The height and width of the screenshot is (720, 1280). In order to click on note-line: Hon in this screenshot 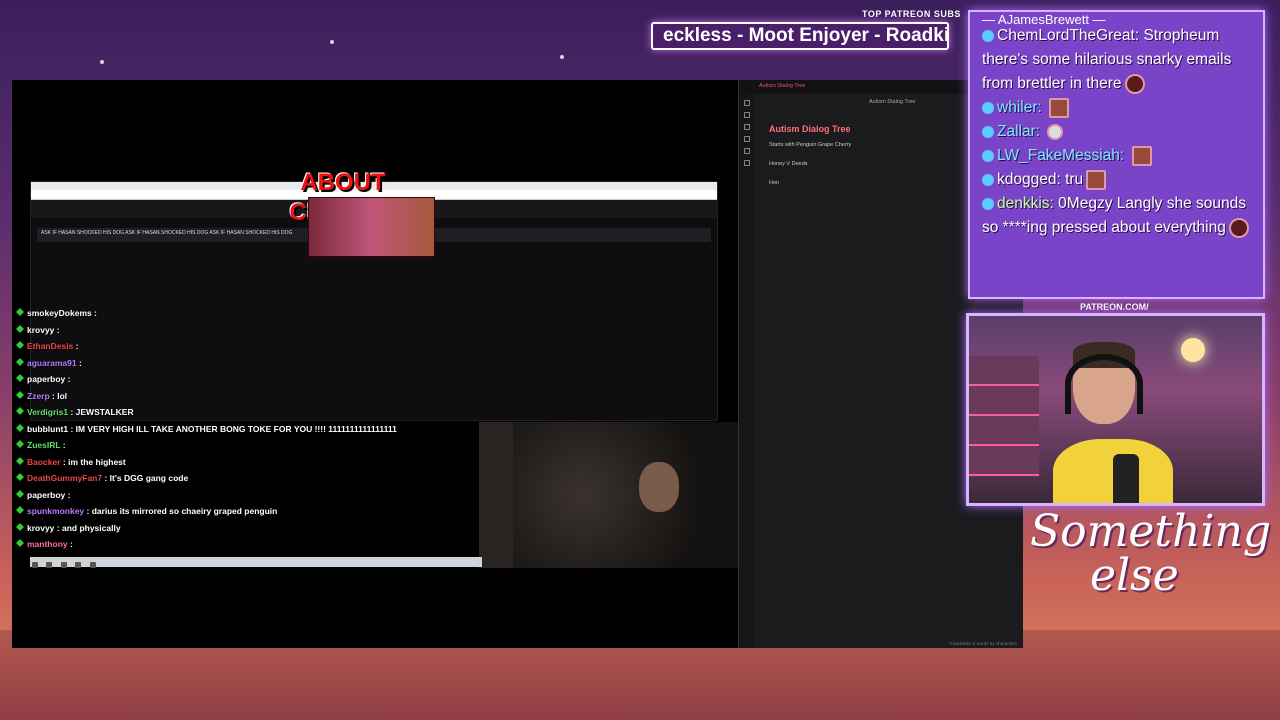, I will do `click(774, 183)`.